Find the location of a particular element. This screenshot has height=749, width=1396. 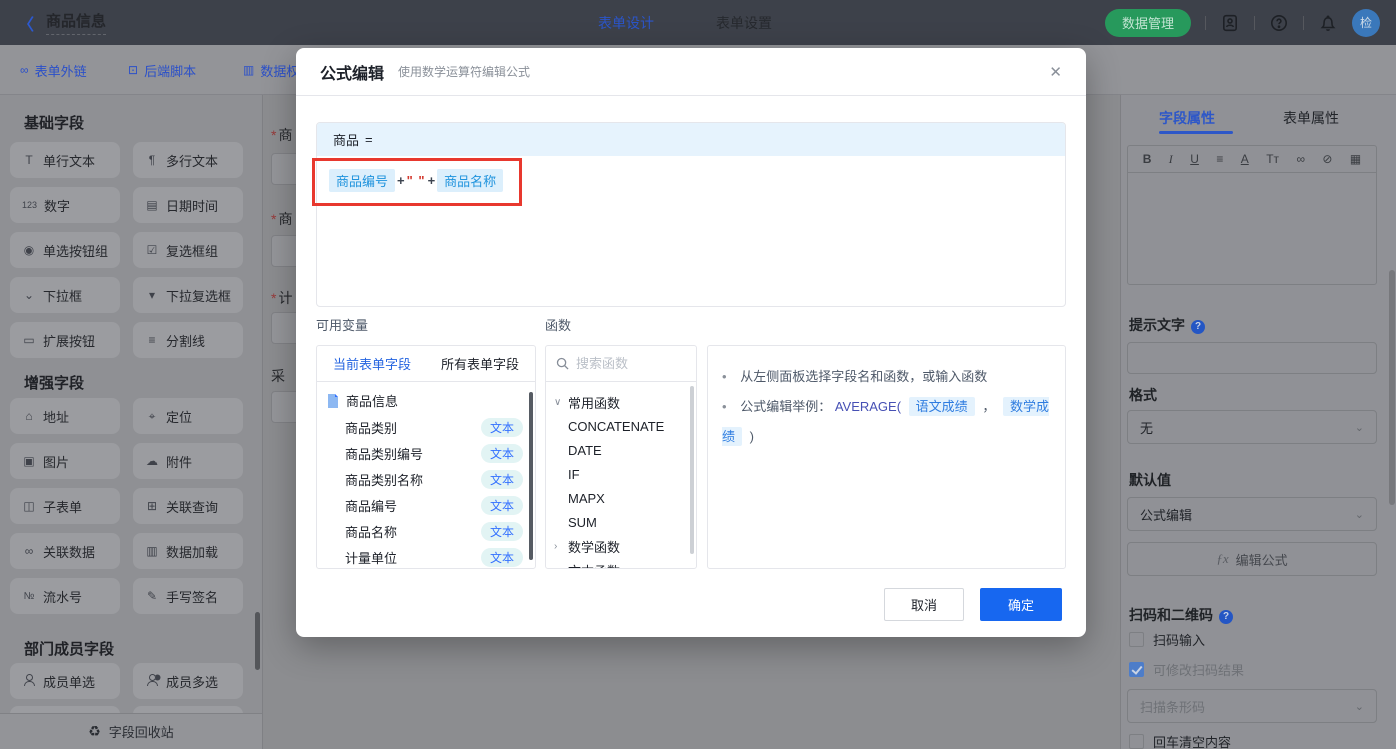

tab-current-form-fields: 当前表单字段 is located at coordinates (372, 363).